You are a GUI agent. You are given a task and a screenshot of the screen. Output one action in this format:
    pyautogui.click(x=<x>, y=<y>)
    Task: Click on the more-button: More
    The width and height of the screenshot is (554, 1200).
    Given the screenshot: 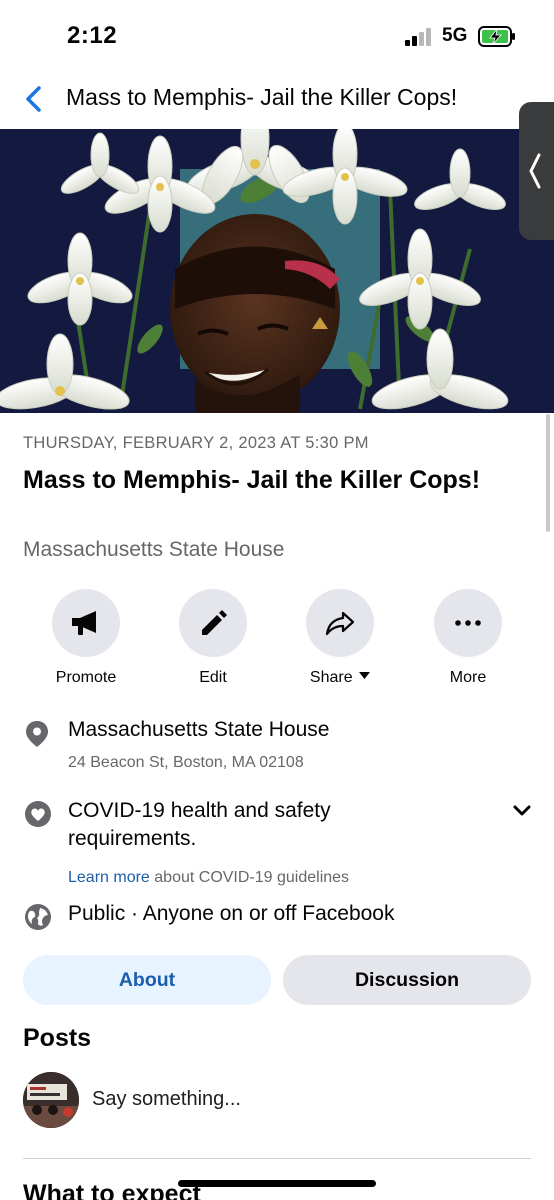 What is the action you would take?
    pyautogui.click(x=468, y=638)
    